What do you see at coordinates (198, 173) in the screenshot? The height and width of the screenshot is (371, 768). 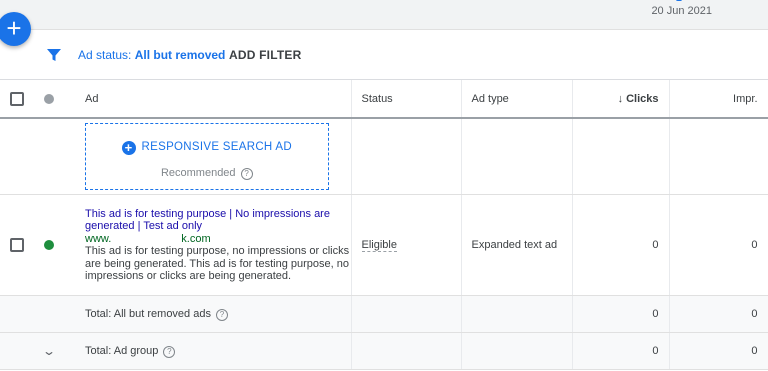 I see `recommended-label: Recommended` at bounding box center [198, 173].